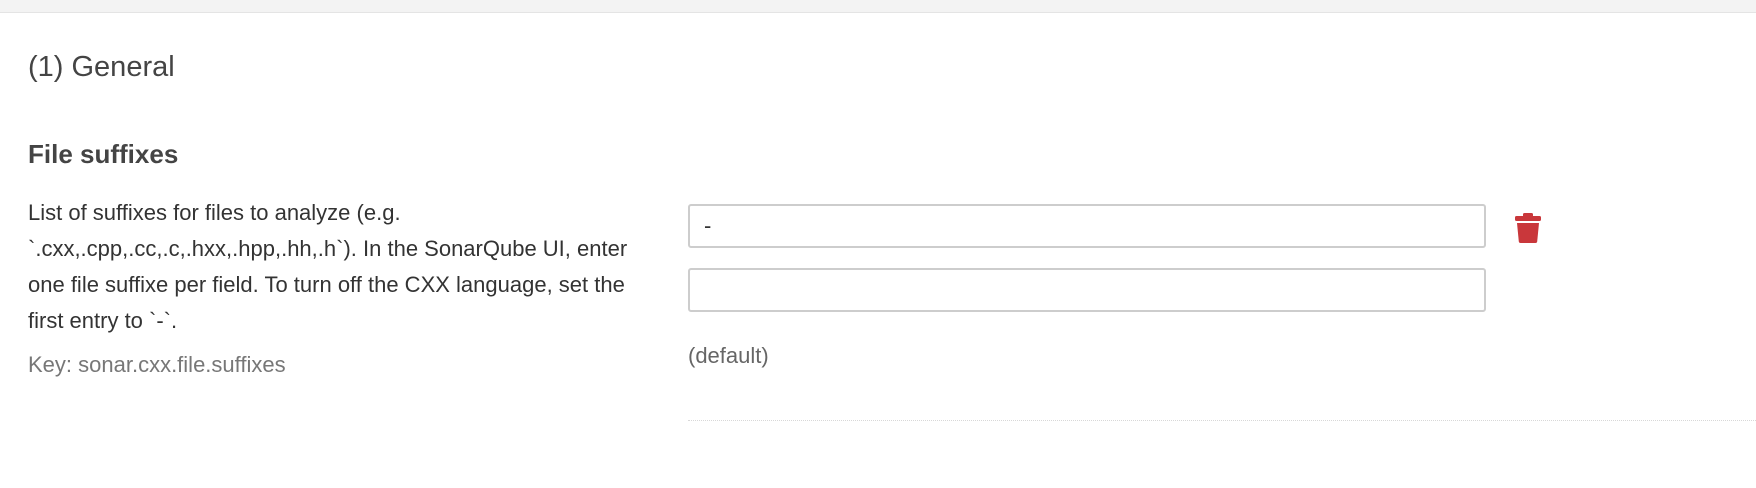 The image size is (1756, 488). I want to click on default-label: (default), so click(728, 355).